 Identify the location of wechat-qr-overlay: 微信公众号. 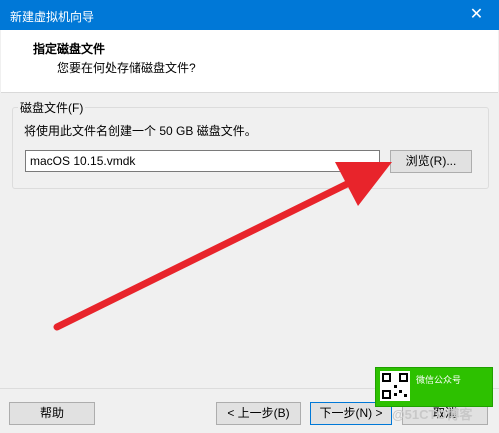
(434, 387).